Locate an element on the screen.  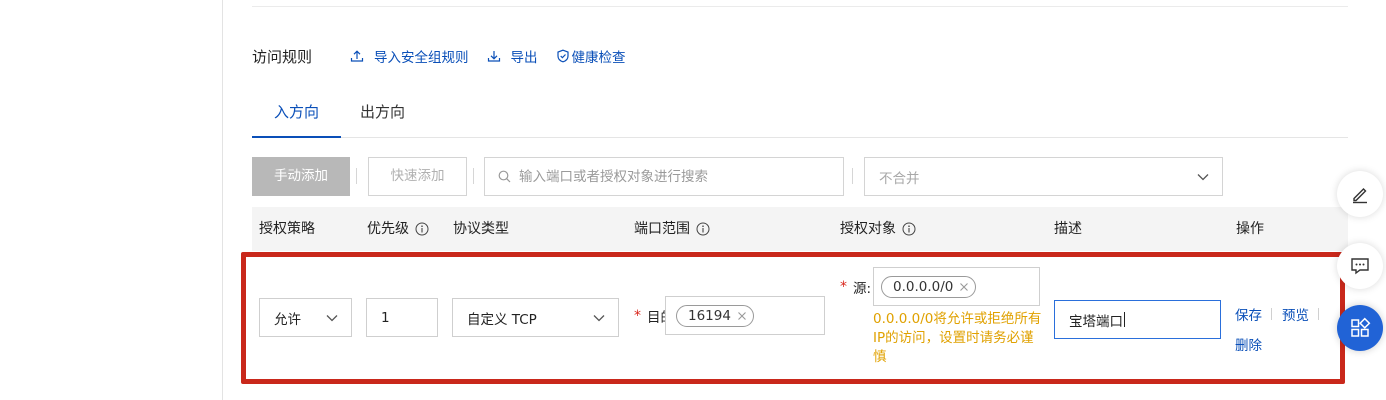
column-header-port-range: 端口范围 is located at coordinates (672, 229).